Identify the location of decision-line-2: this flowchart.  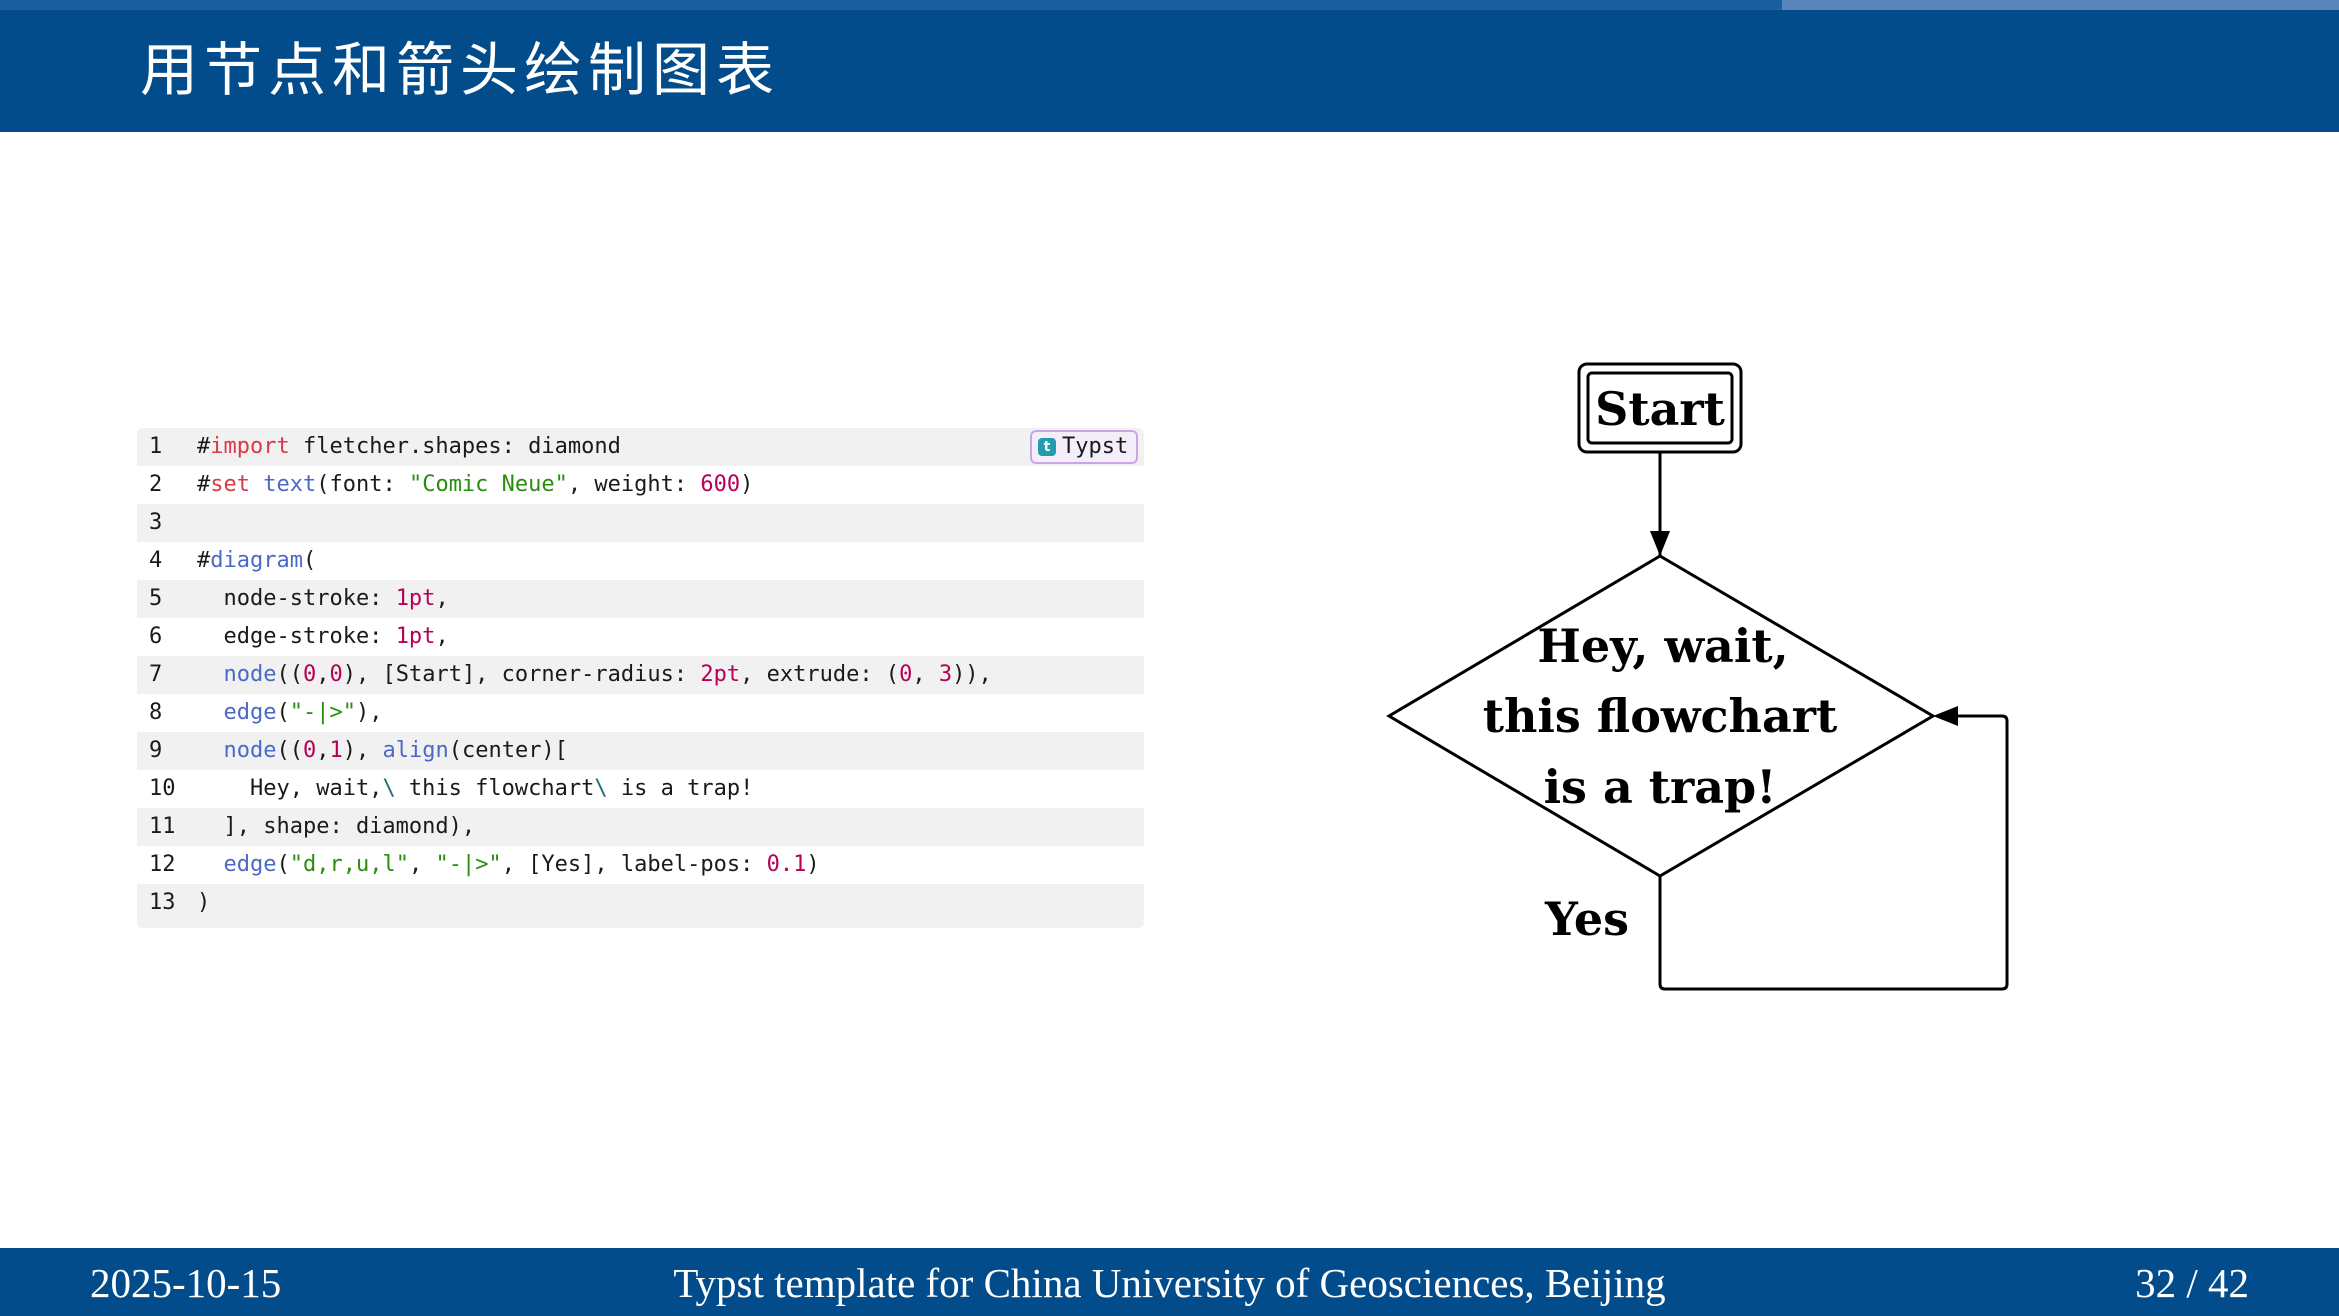
(1660, 716).